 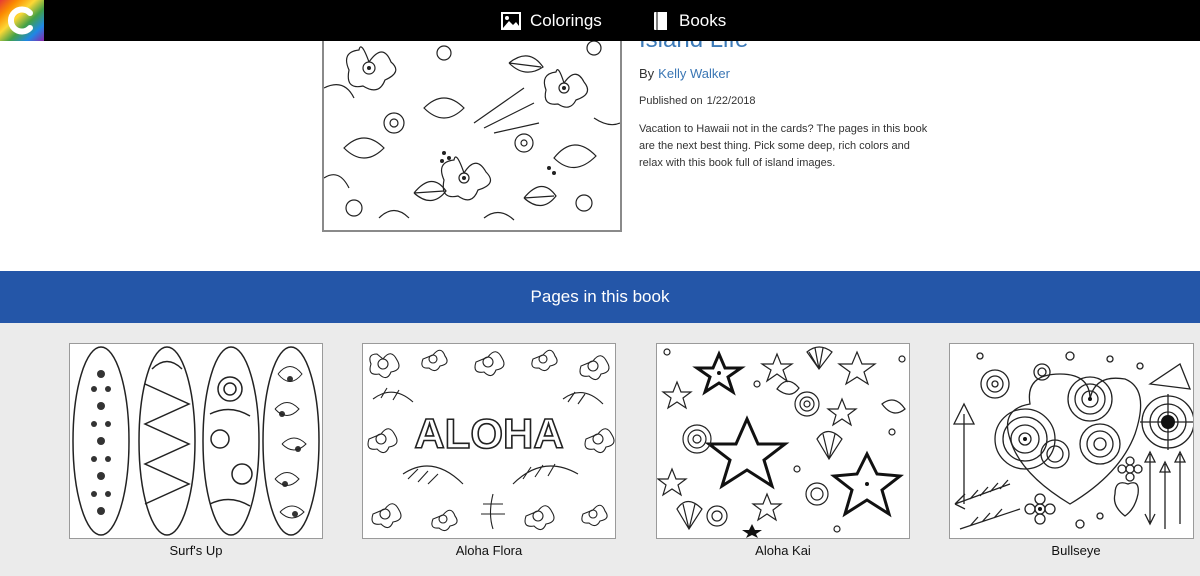 I want to click on published-info: Published on 1/22/2018, so click(x=697, y=101).